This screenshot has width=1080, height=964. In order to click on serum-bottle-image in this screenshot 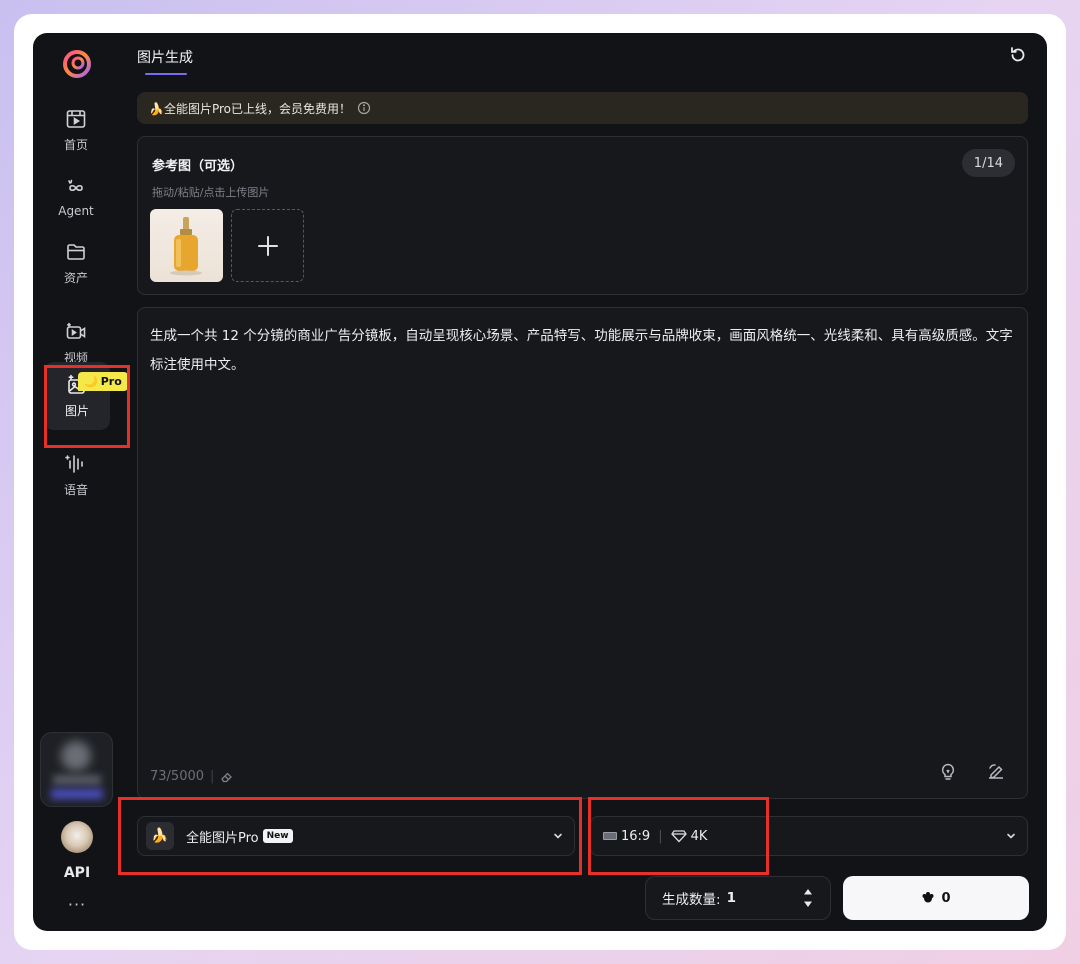, I will do `click(186, 246)`.